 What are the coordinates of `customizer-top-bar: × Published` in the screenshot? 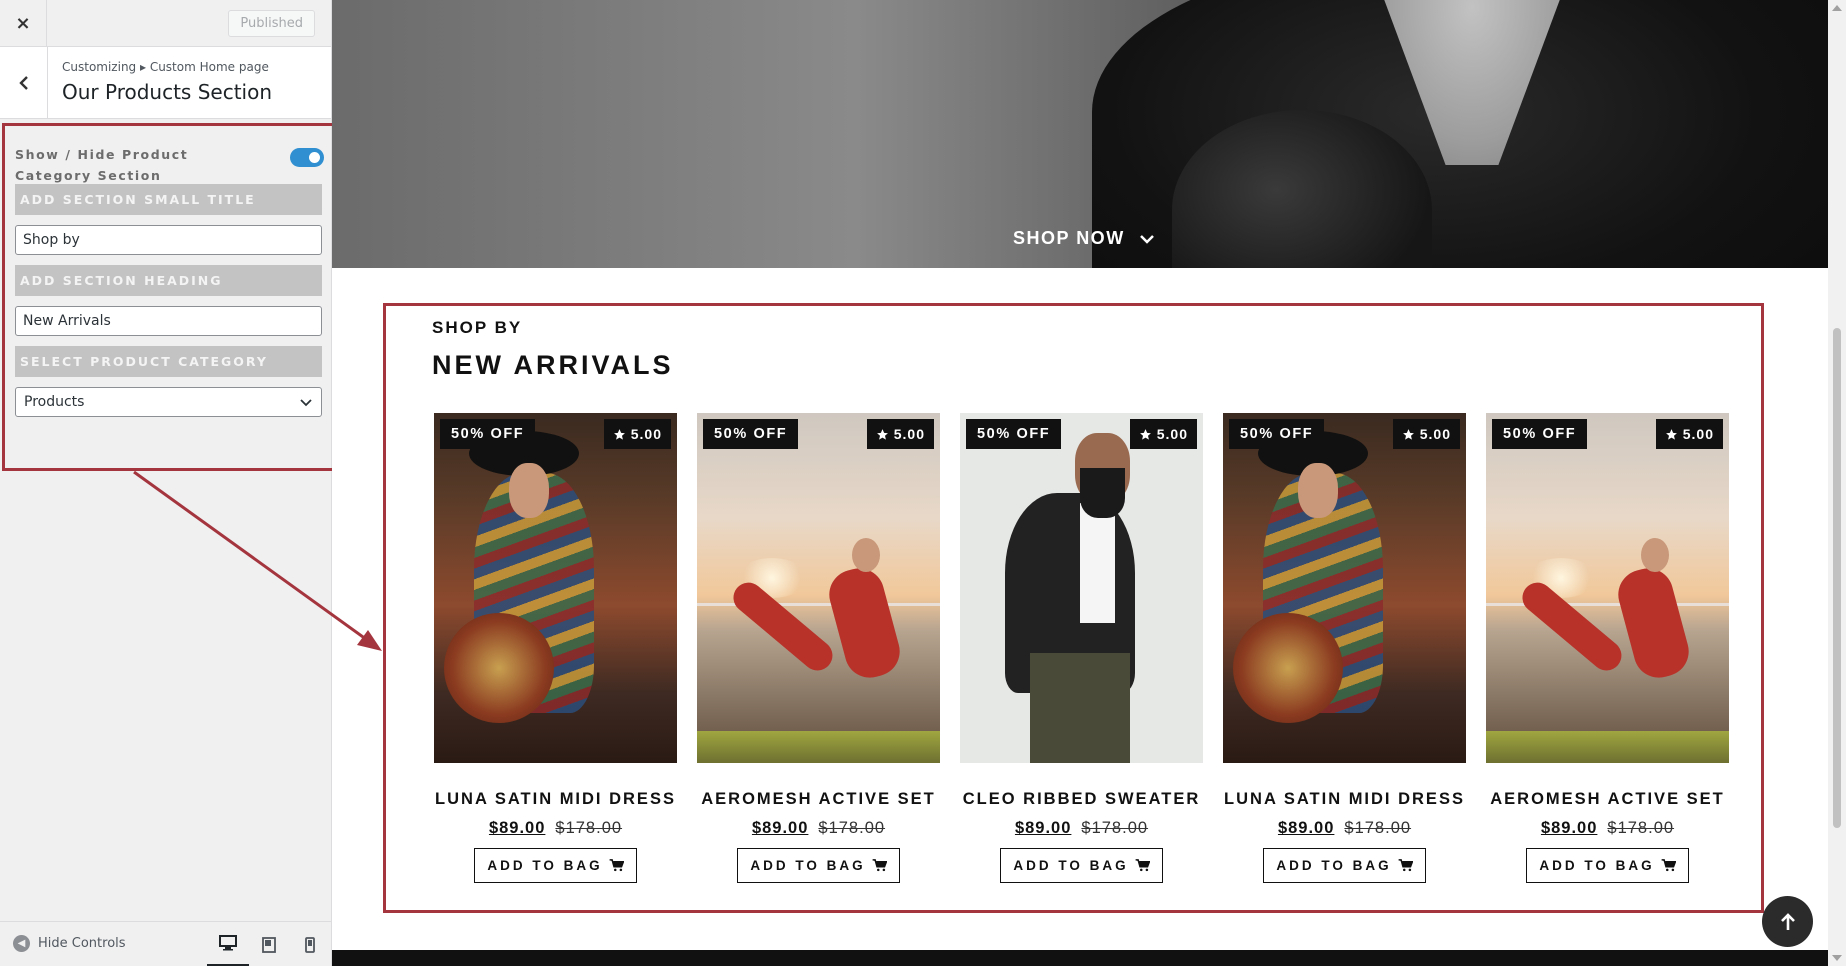 It's located at (165, 23).